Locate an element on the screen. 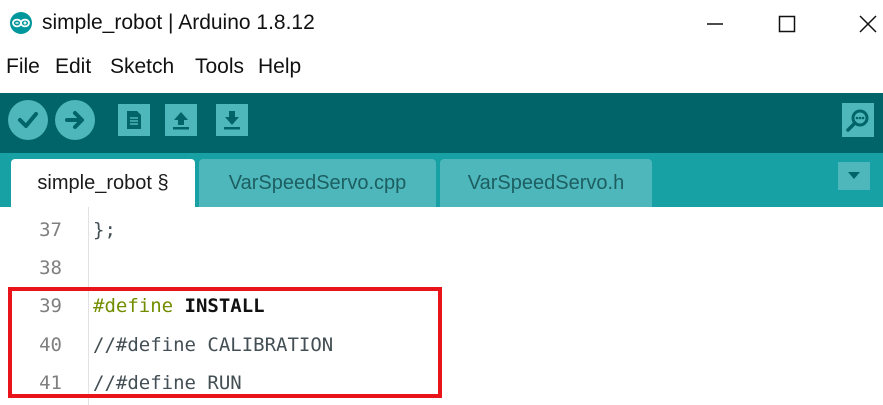  toolbar is located at coordinates (441, 123).